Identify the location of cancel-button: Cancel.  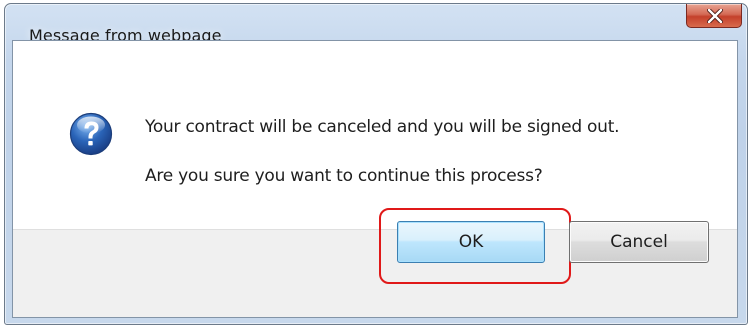
(639, 242).